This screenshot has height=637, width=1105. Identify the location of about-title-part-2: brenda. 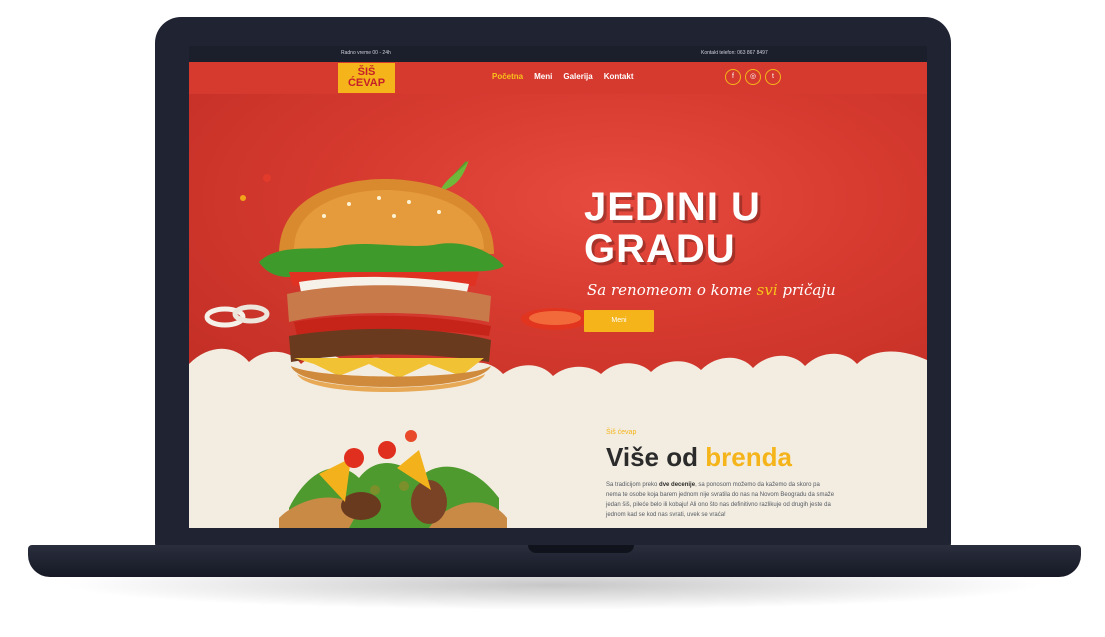
(748, 457).